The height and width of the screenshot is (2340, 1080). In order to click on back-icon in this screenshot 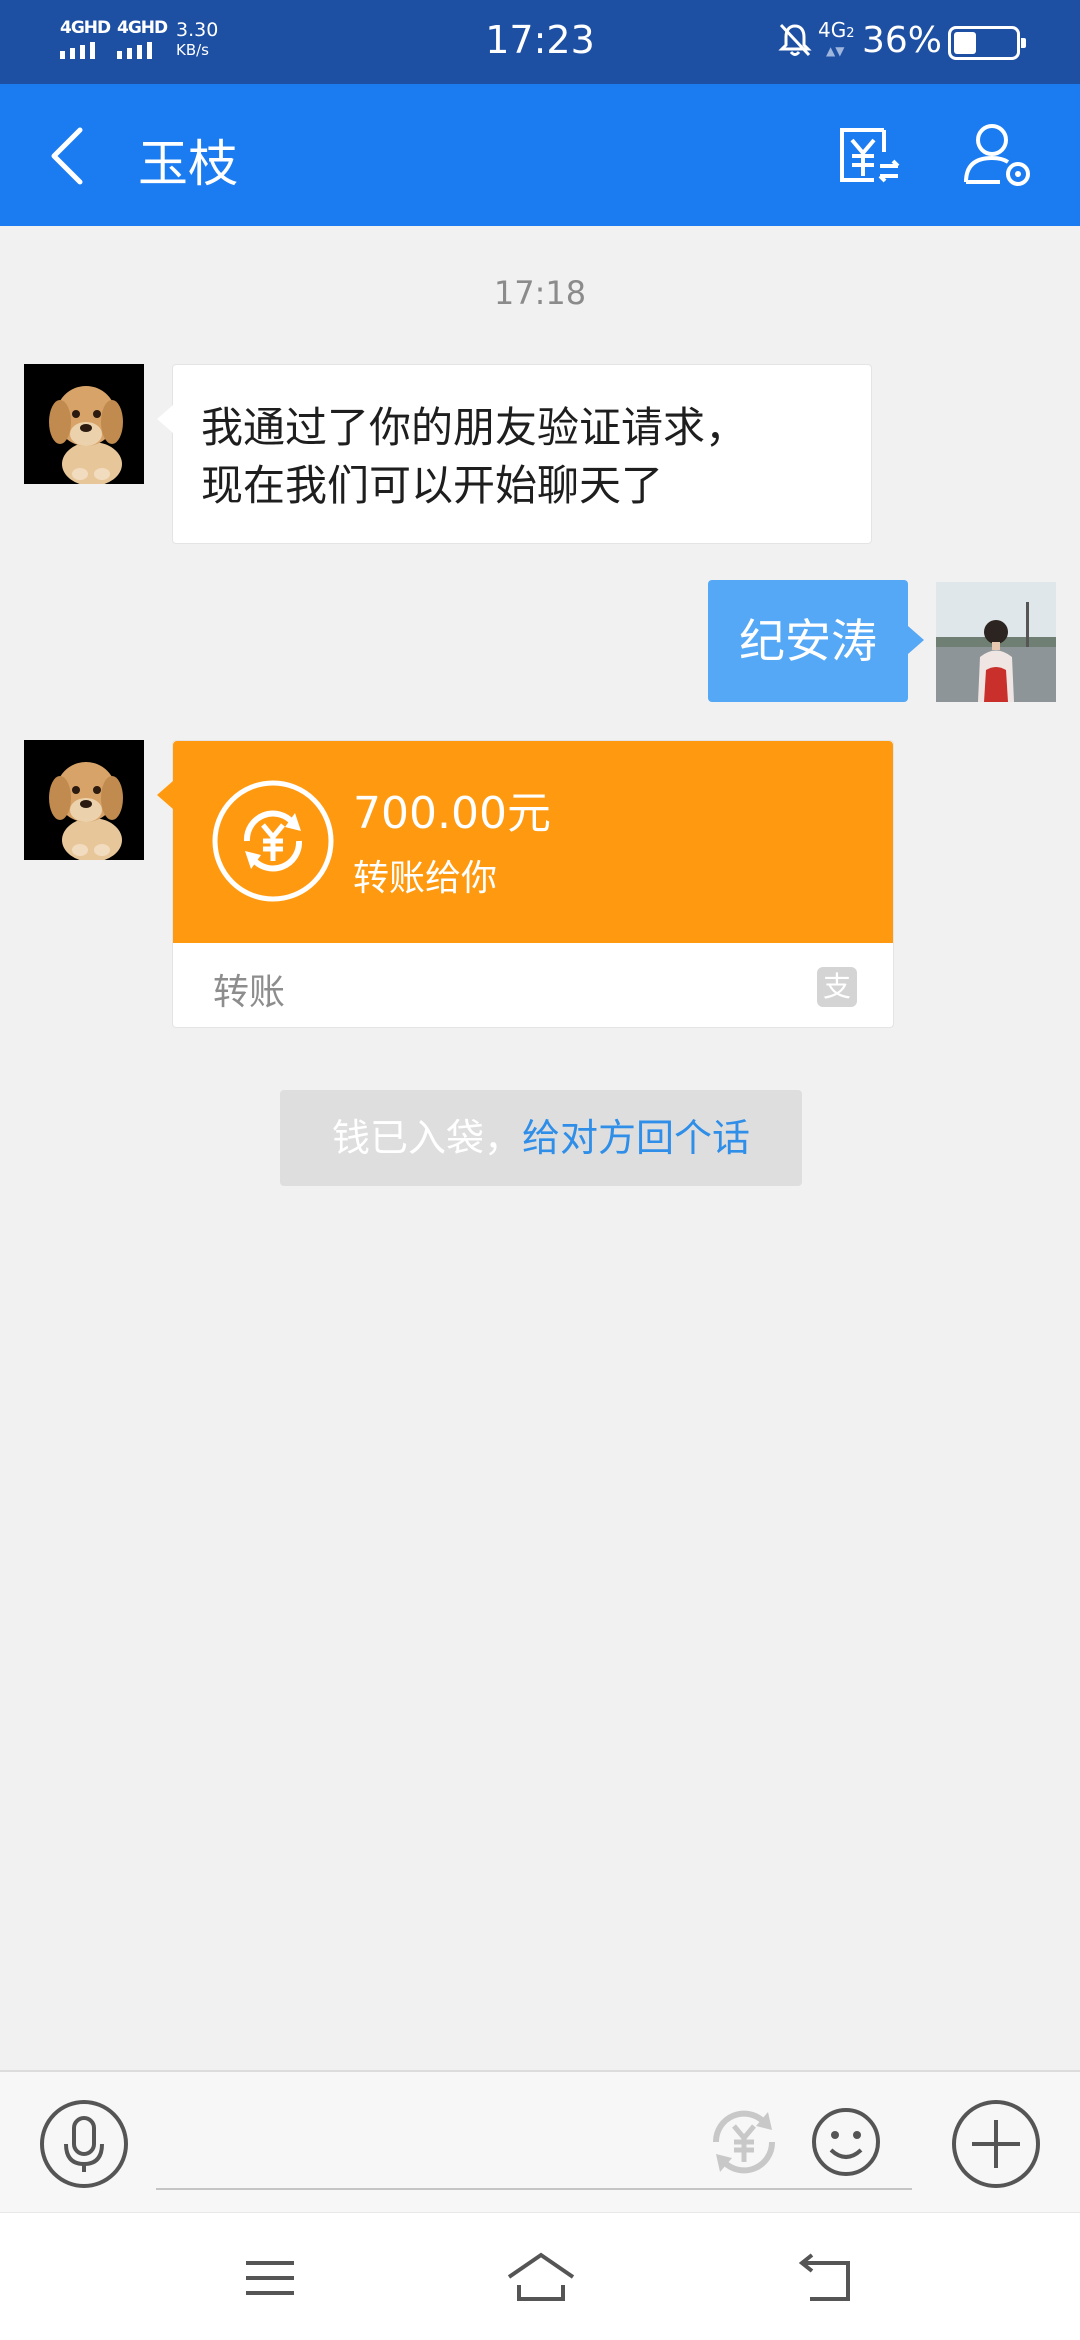, I will do `click(823, 2277)`.